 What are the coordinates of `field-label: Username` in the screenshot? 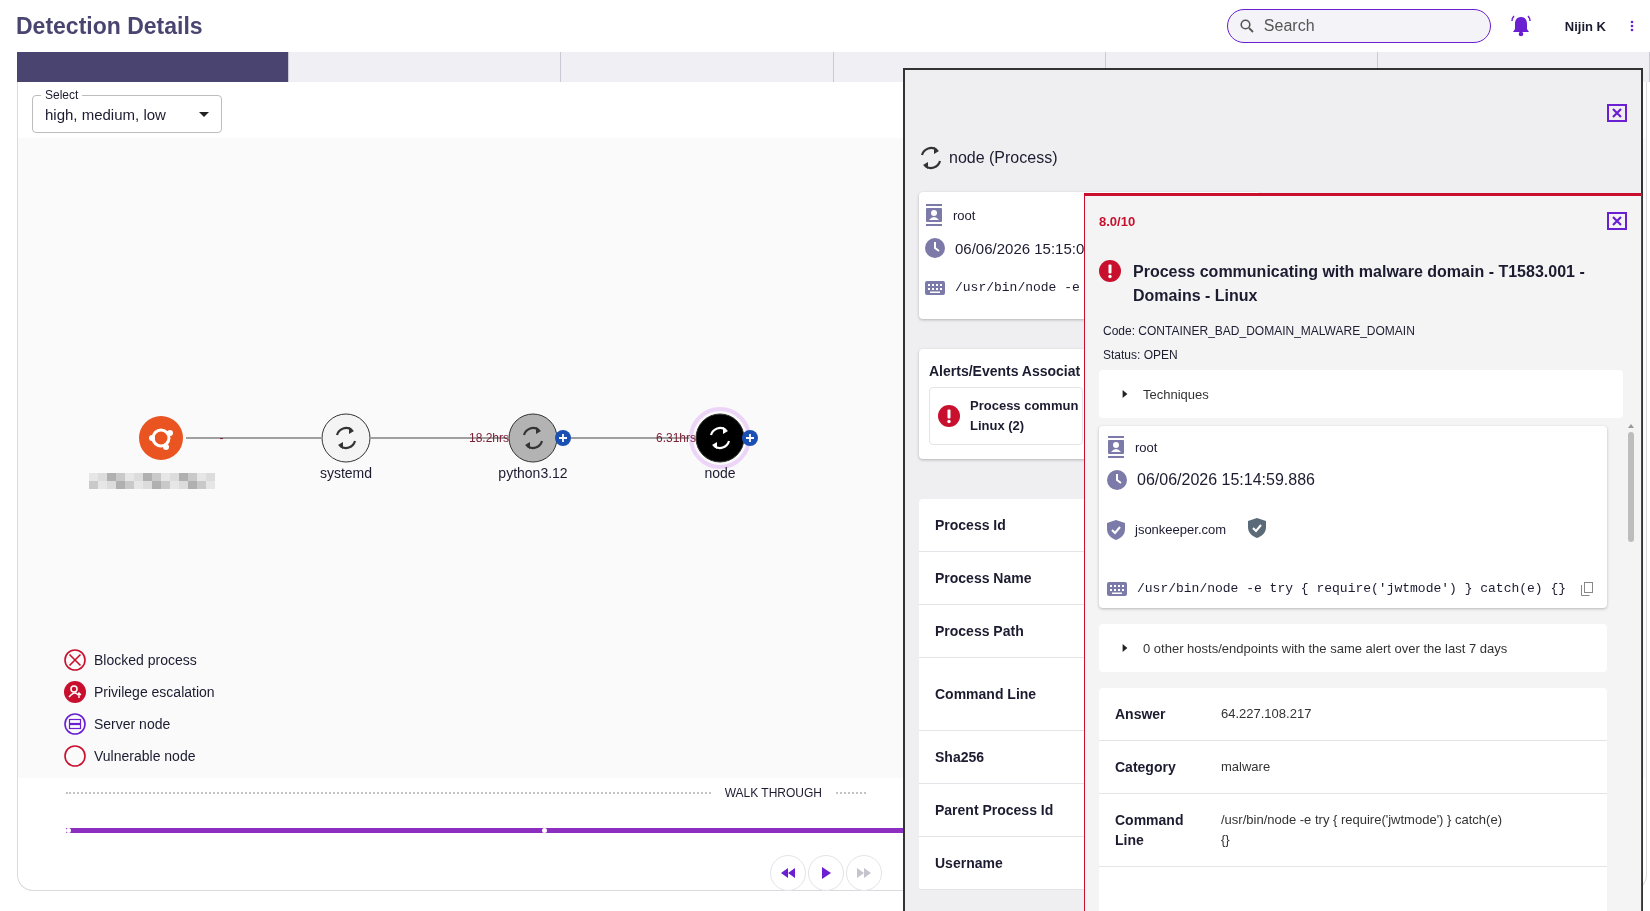 It's located at (969, 863).